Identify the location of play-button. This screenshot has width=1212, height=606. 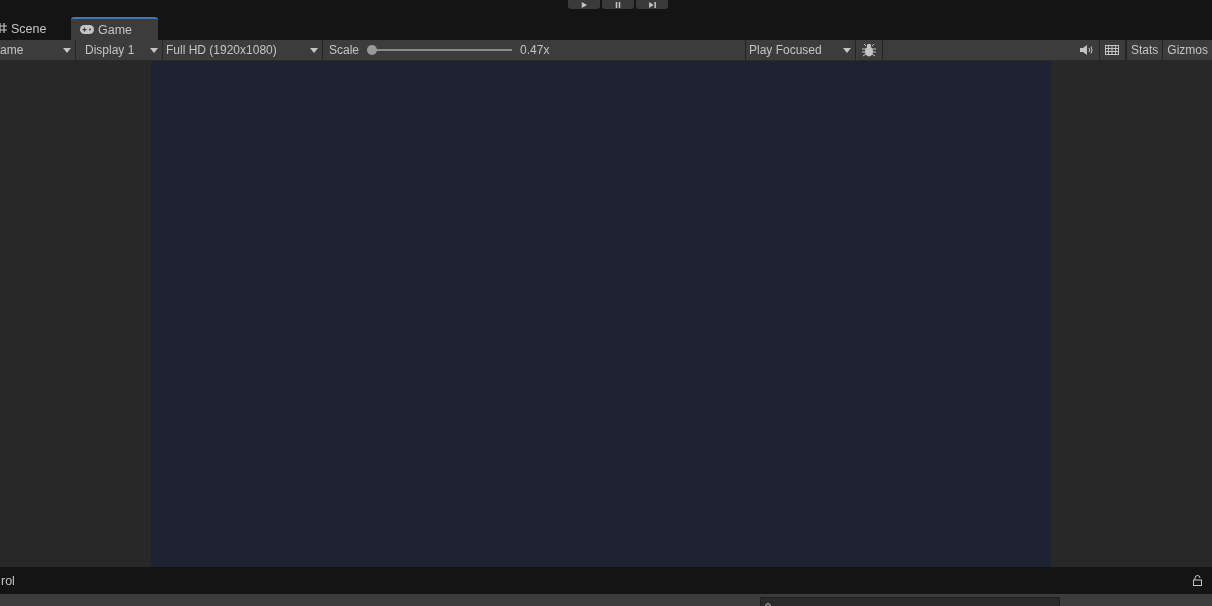
(584, 4).